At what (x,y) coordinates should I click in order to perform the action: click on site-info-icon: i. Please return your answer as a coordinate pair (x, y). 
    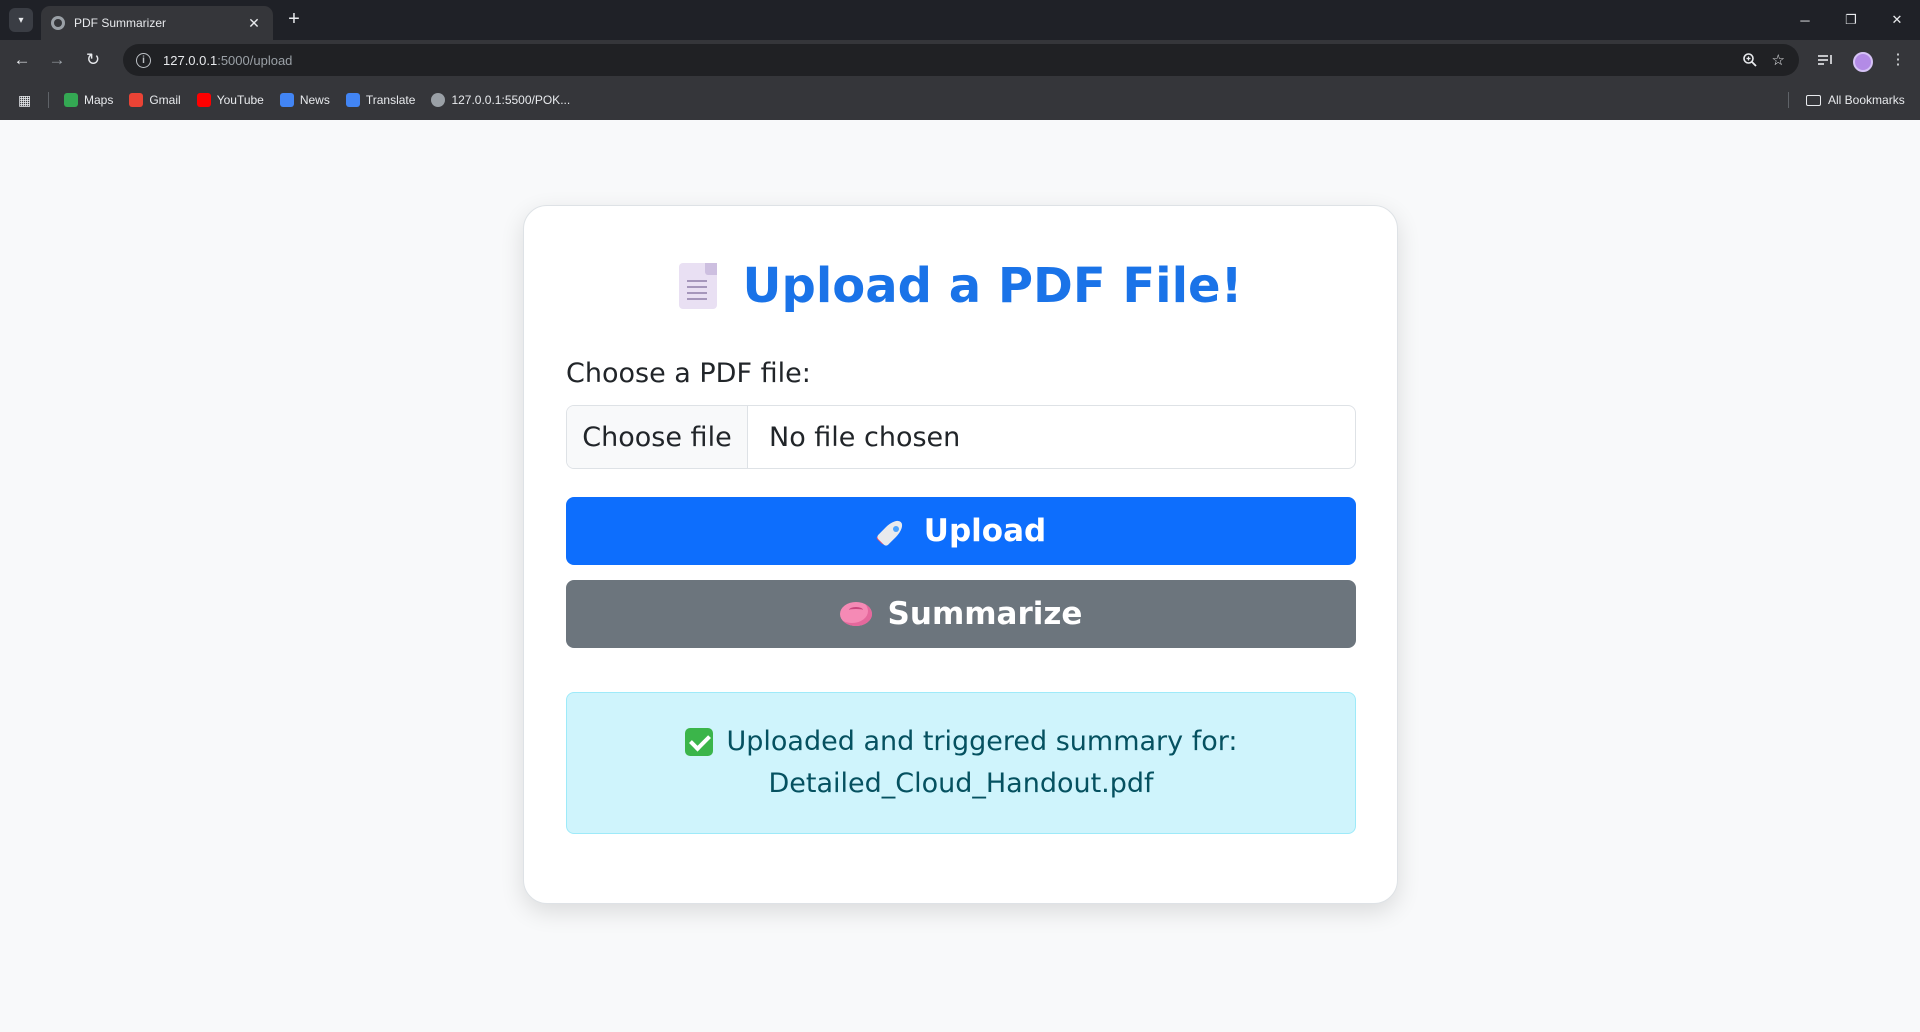
    Looking at the image, I should click on (143, 60).